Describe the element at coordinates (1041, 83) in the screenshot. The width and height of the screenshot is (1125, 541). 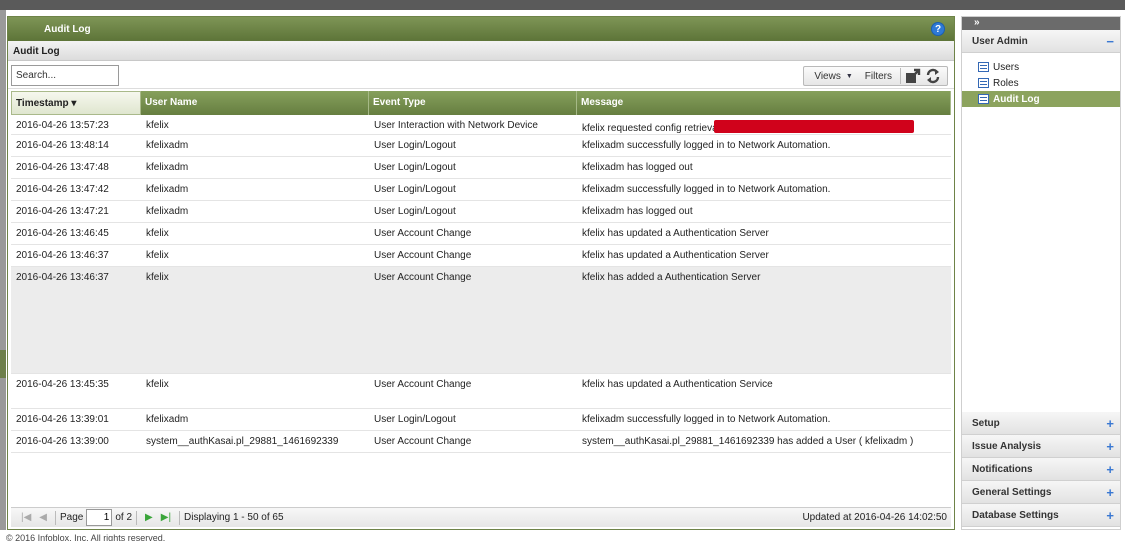
I see `nav-item-roles: Roles` at that location.